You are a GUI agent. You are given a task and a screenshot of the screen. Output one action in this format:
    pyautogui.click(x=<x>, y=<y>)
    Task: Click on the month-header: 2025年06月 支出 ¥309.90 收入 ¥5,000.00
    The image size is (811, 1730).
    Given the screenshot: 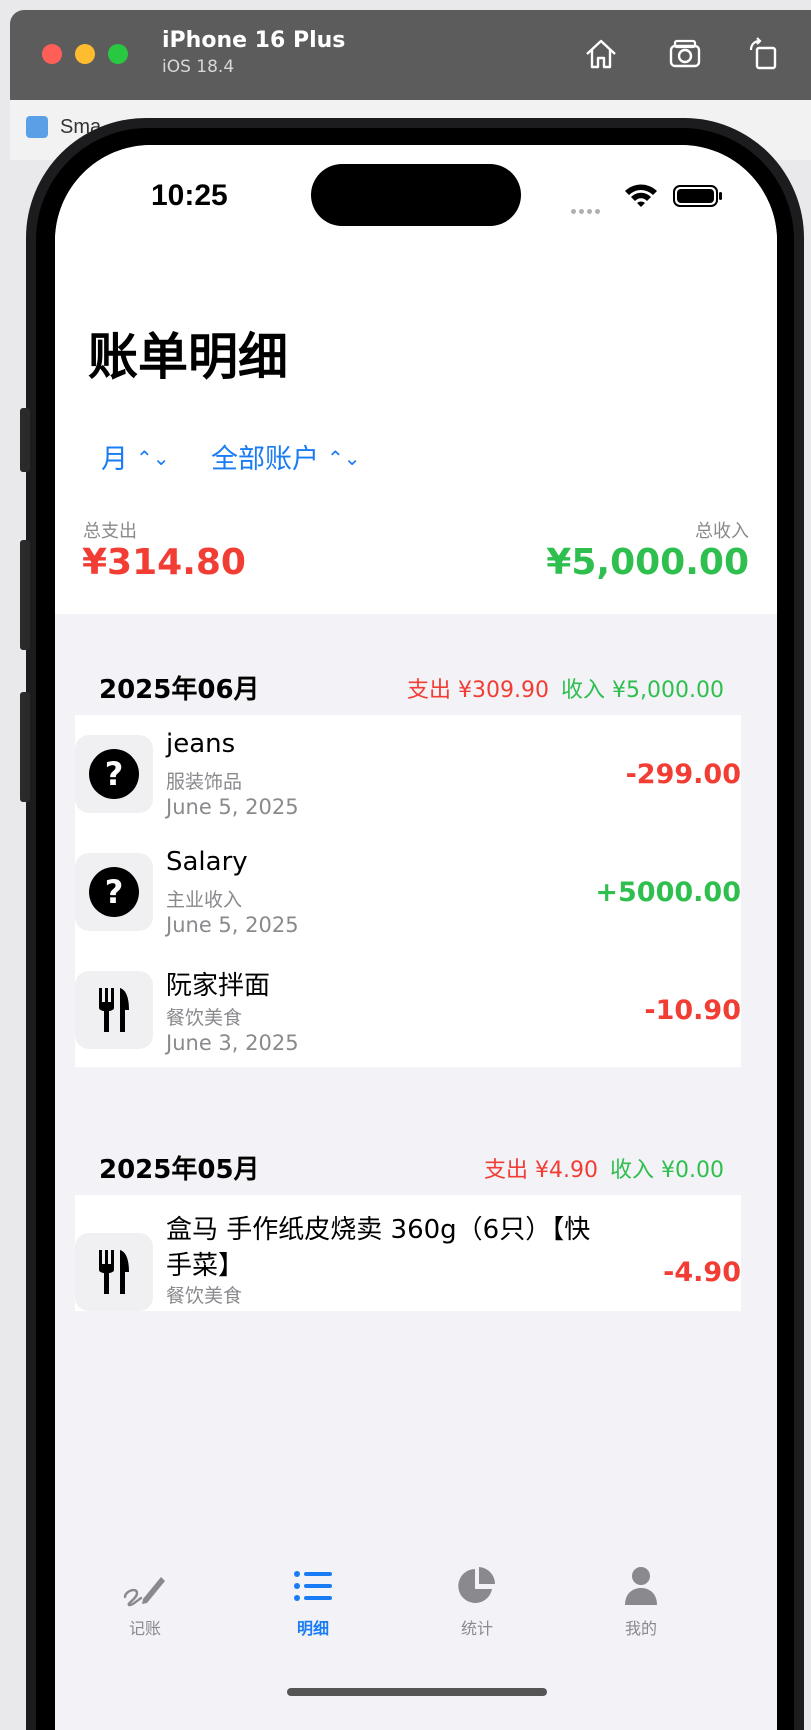 What is the action you would take?
    pyautogui.click(x=416, y=689)
    